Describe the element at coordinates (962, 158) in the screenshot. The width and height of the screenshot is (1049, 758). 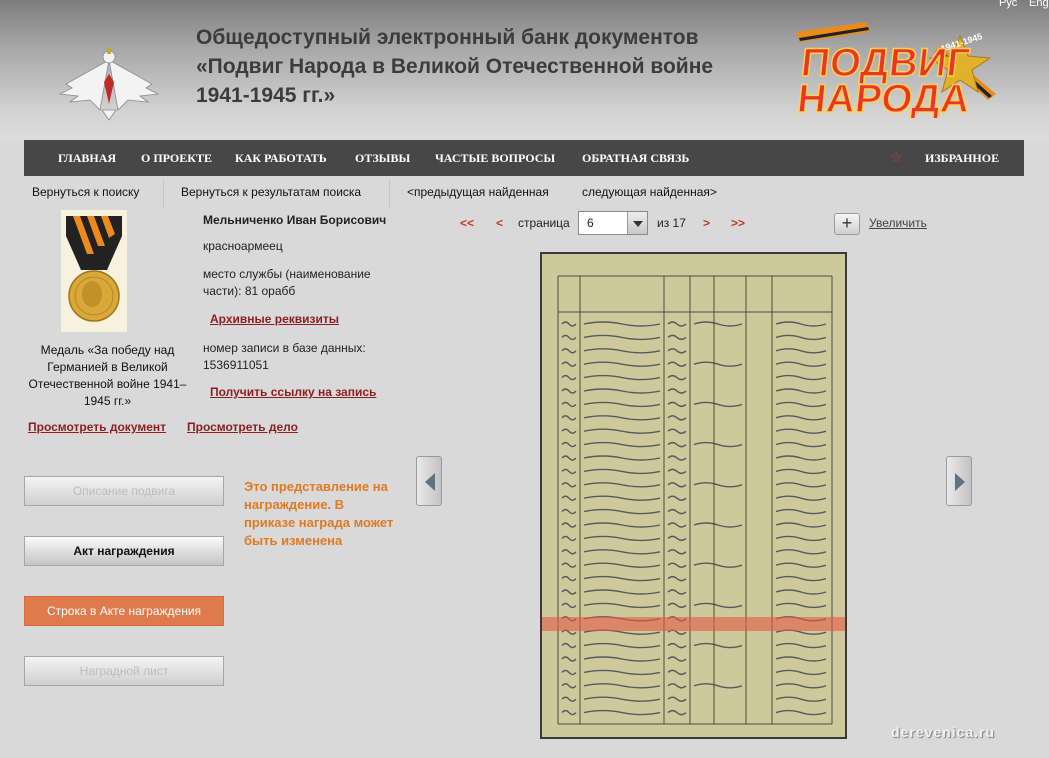
I see `nav-item-favorites: ИЗБРАННОЕ` at that location.